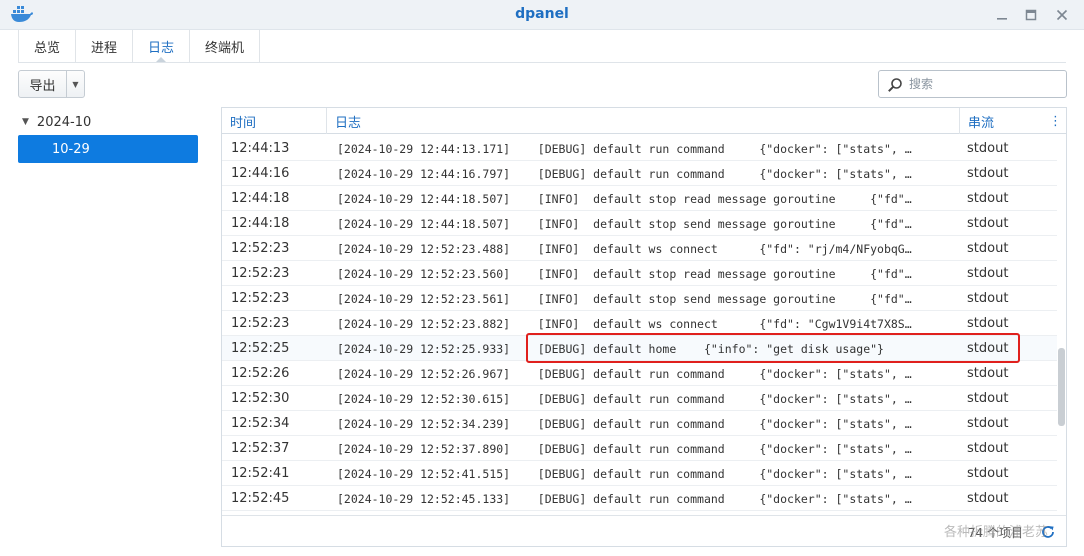 The width and height of the screenshot is (1084, 556). What do you see at coordinates (43, 84) in the screenshot?
I see `export-button-label: 导出` at bounding box center [43, 84].